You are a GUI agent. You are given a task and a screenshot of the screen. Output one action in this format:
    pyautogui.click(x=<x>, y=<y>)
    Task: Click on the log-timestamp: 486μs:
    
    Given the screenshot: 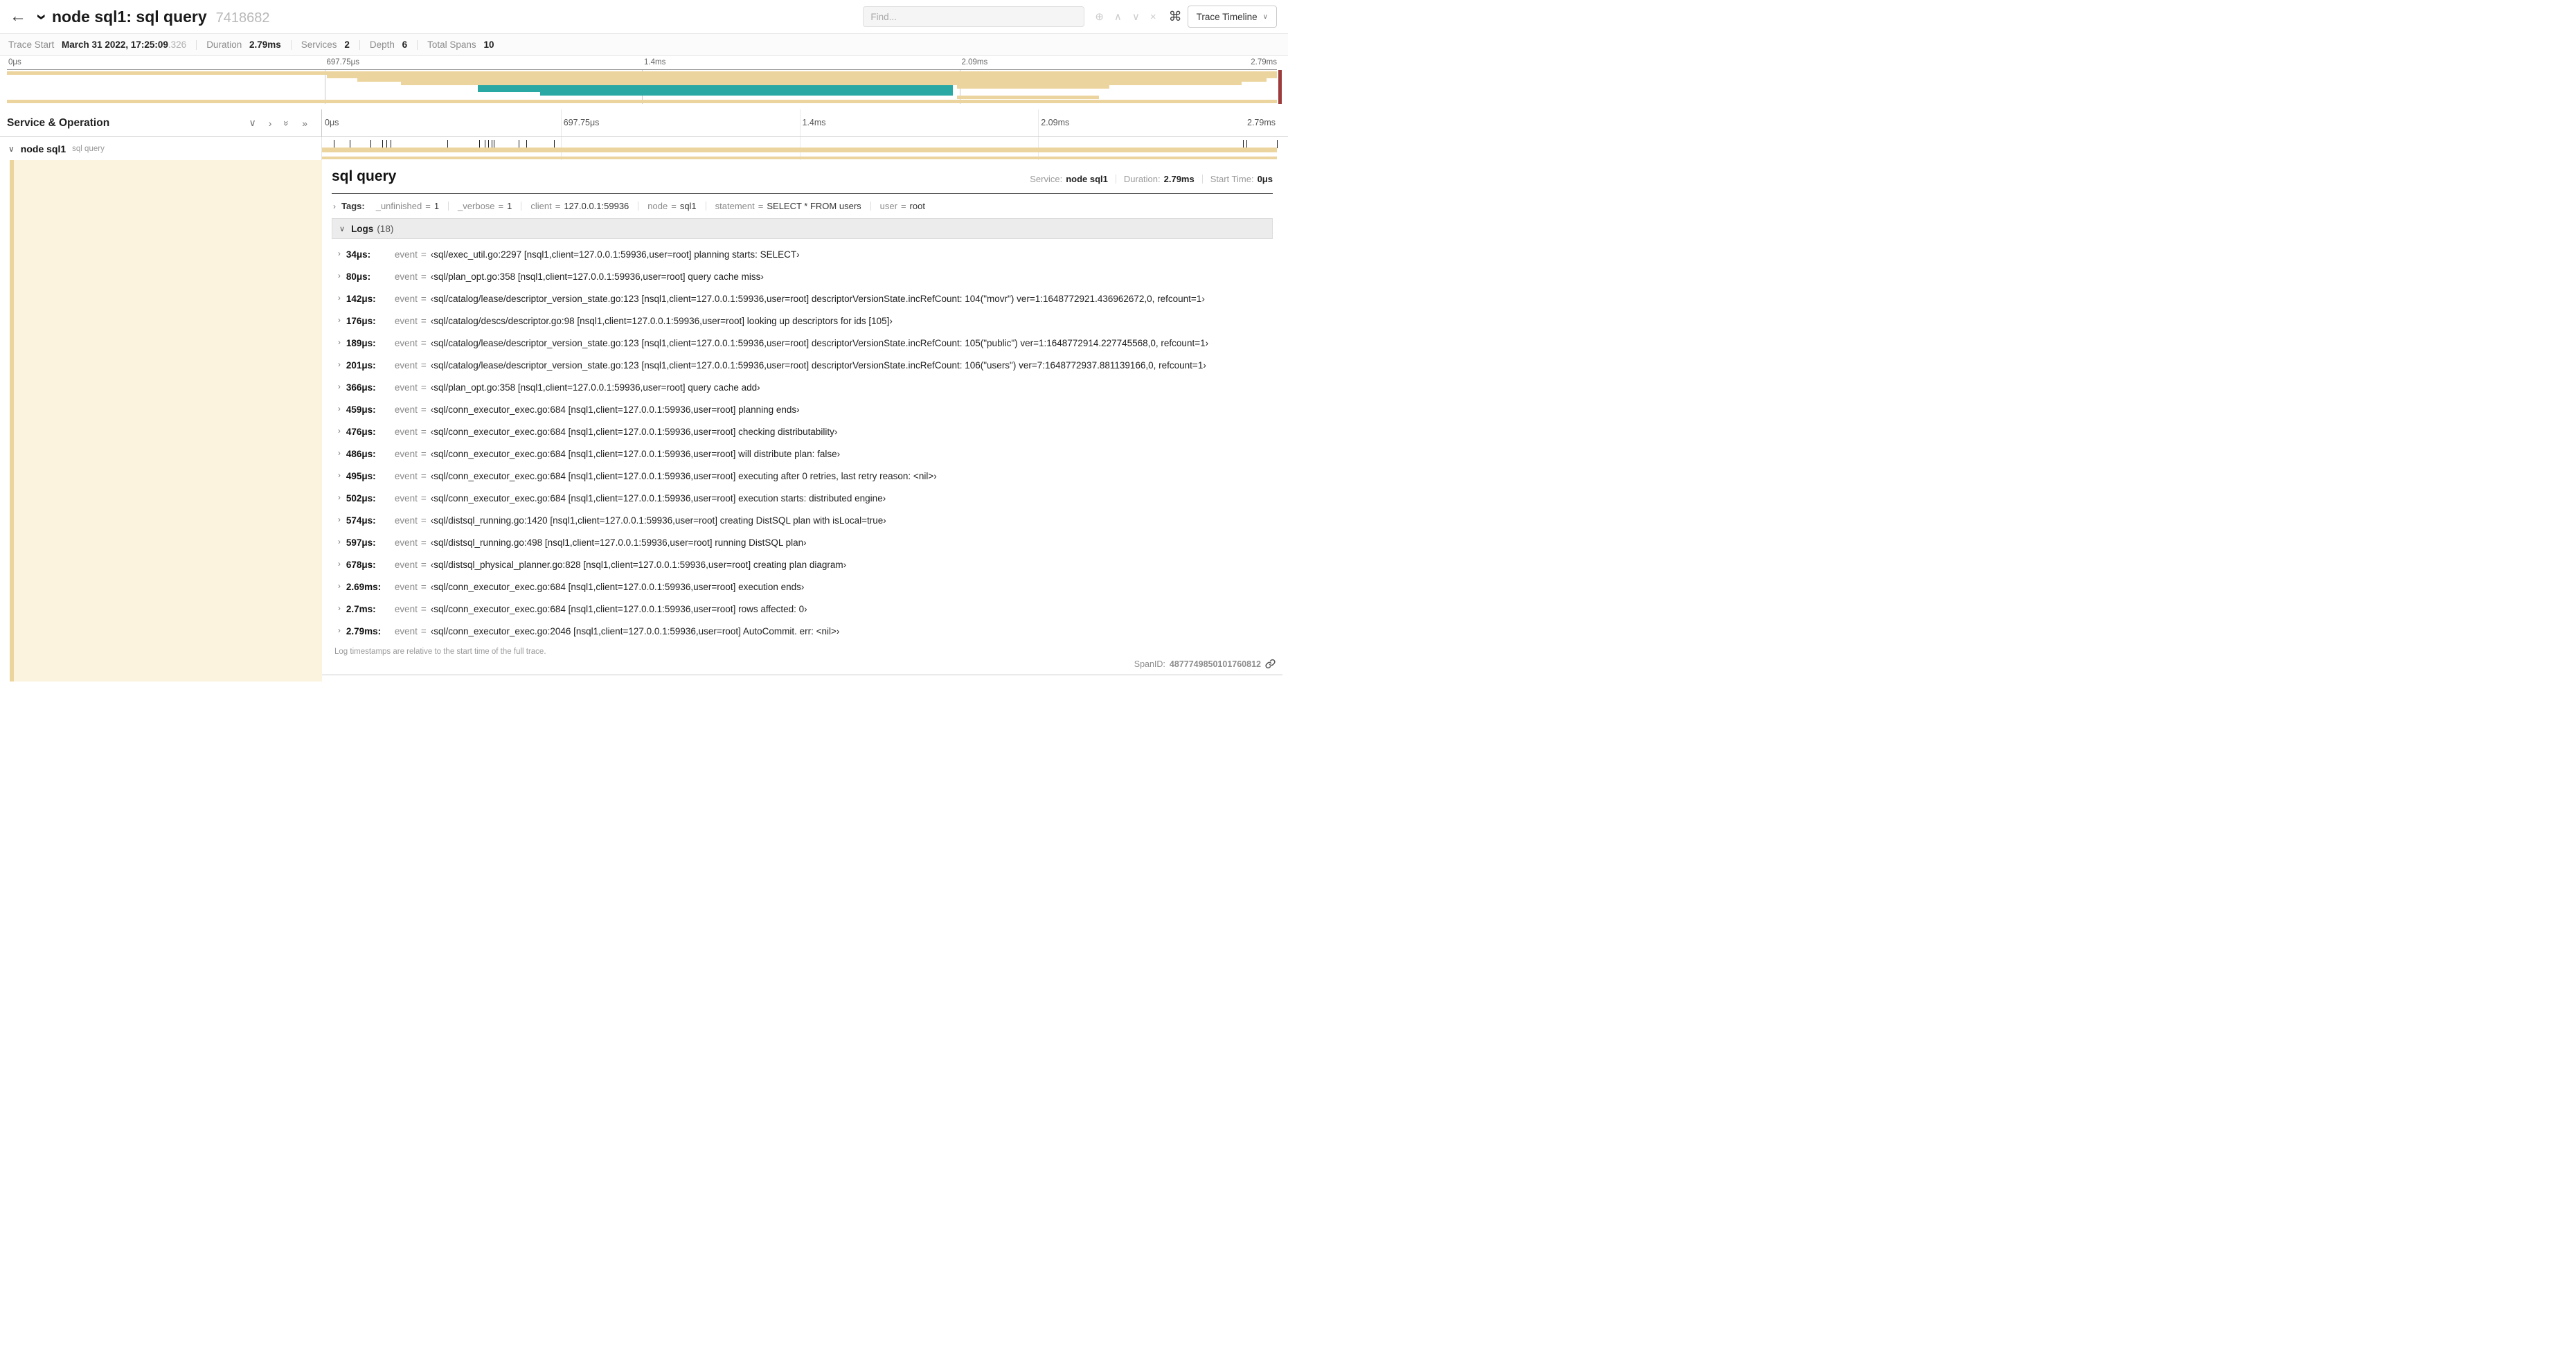 What is the action you would take?
    pyautogui.click(x=361, y=454)
    